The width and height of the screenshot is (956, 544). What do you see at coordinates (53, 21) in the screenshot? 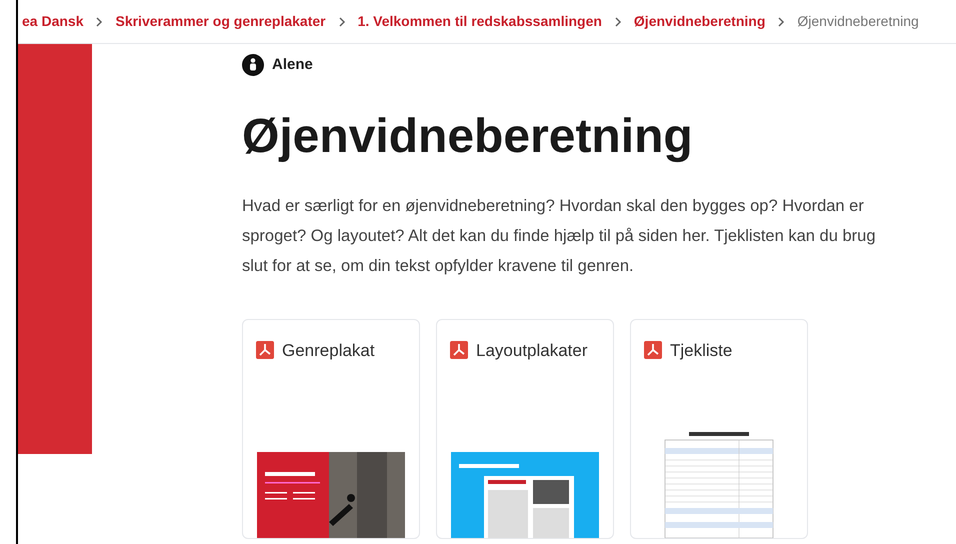
I see `breadcrumb-link: ea Dansk` at bounding box center [53, 21].